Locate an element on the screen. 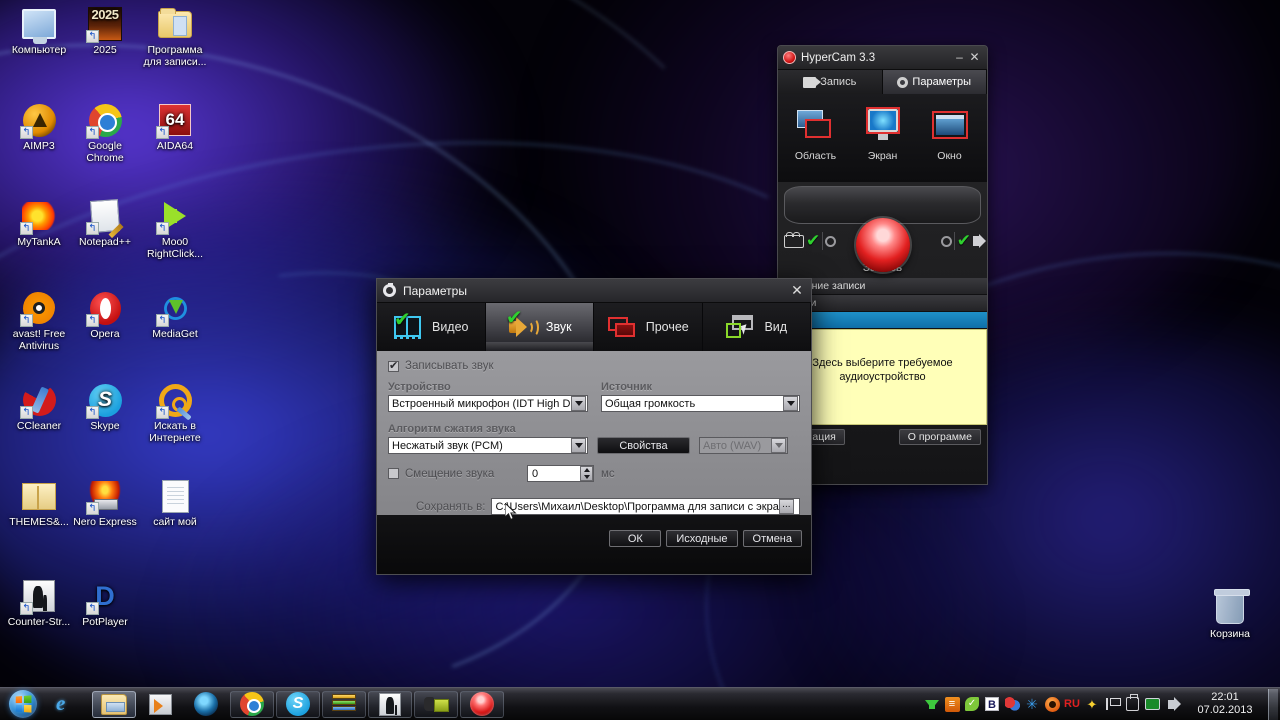  defaults-button: Исходные is located at coordinates (702, 538).